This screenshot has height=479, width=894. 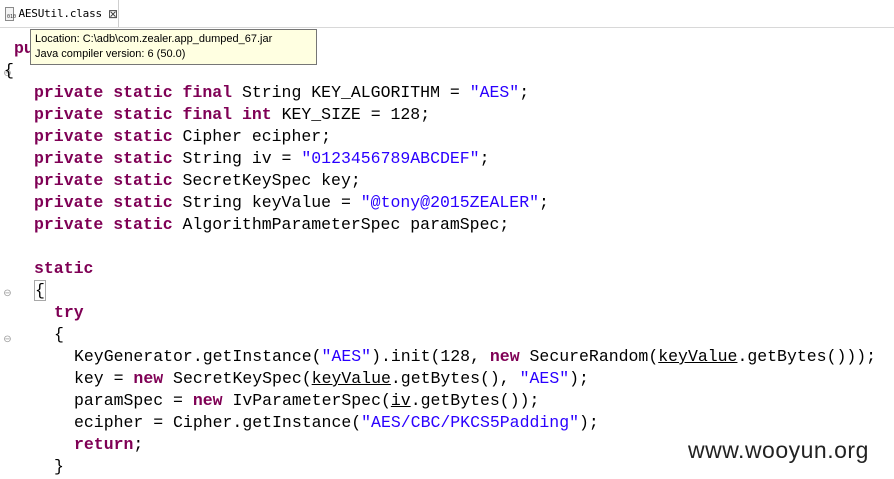 I want to click on code-text: String iv =, so click(x=237, y=158).